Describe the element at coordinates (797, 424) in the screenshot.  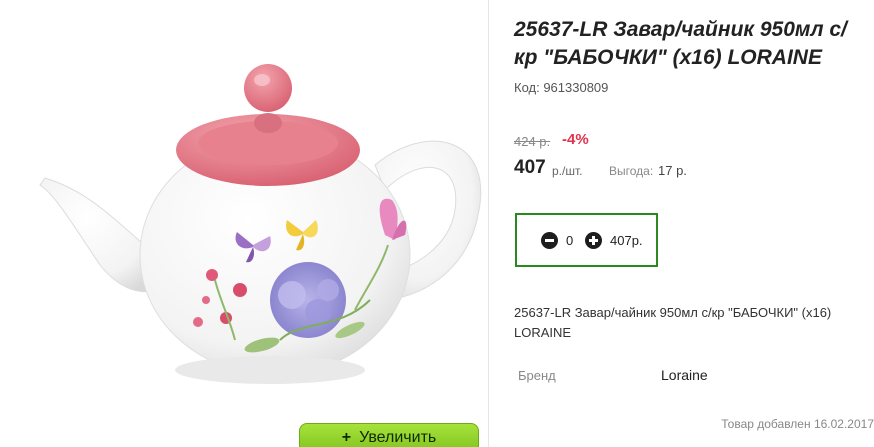
I see `added-date: Товар добавлен 16.02.2017` at that location.